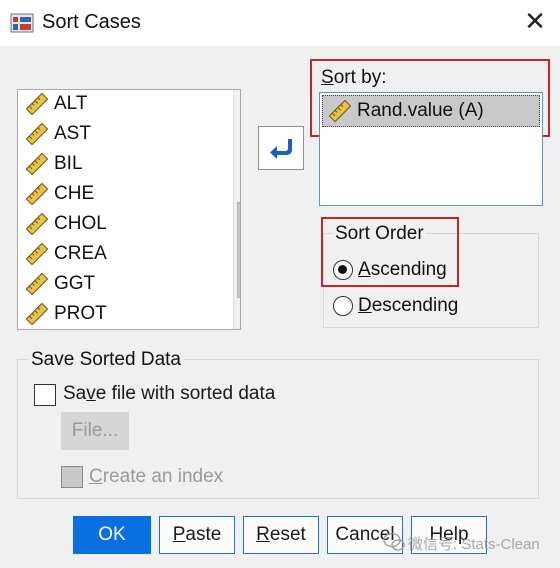 This screenshot has height=568, width=560. I want to click on variable-item: ALT, so click(56, 104).